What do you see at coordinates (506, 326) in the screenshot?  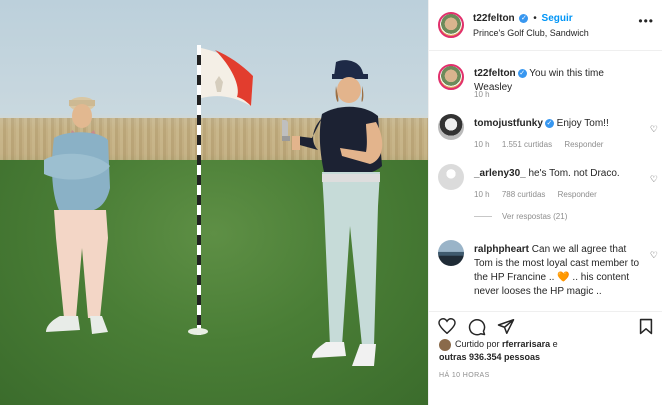 I see `share-icon` at bounding box center [506, 326].